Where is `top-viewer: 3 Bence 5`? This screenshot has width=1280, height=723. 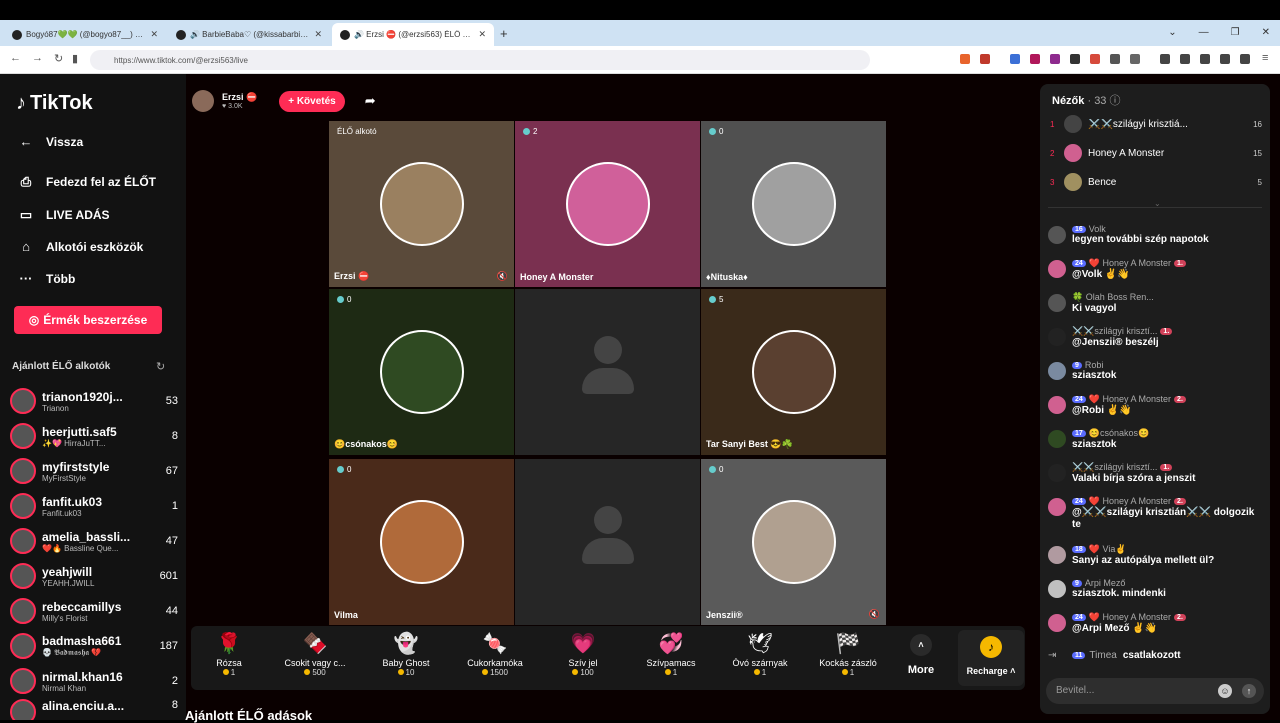 top-viewer: 3 Bence 5 is located at coordinates (1156, 182).